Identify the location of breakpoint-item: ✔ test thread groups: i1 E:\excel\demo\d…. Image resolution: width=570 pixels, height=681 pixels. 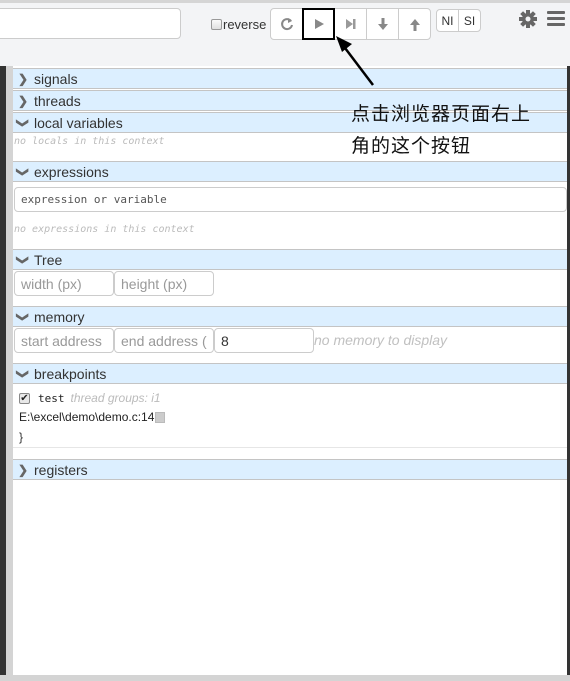
(290, 417).